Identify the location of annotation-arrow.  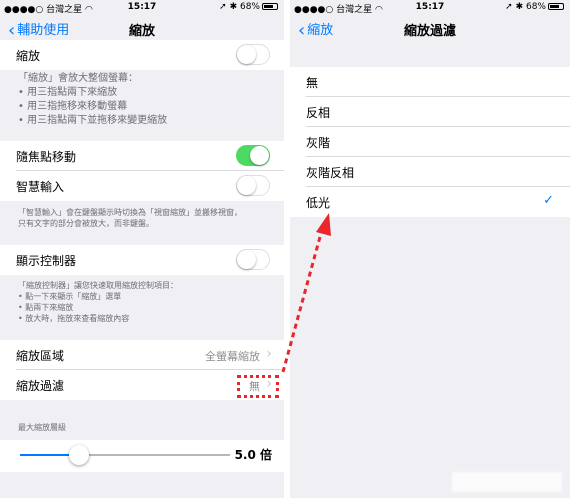
(306, 293).